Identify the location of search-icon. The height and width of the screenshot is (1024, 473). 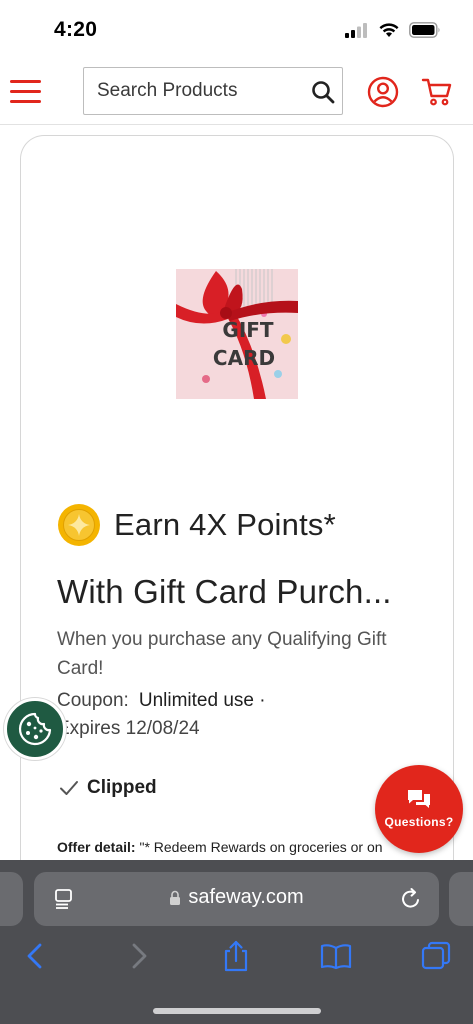
(323, 92).